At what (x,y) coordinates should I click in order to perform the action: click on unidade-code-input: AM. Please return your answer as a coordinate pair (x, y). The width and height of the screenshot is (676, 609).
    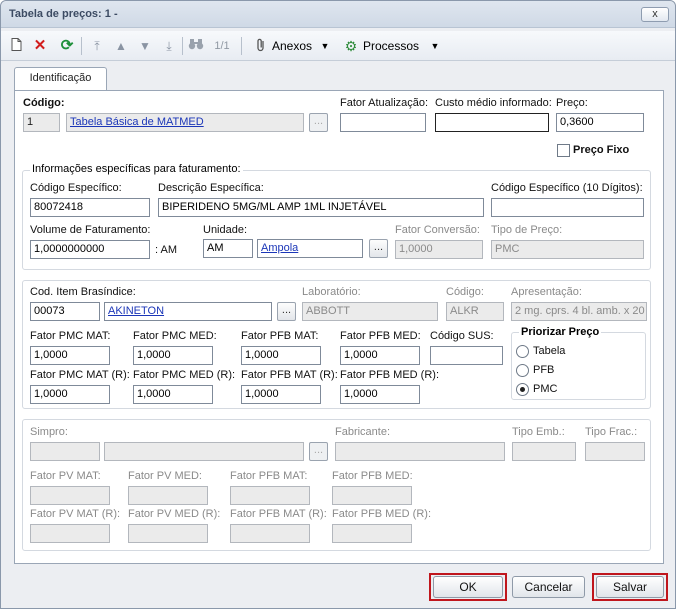
    Looking at the image, I should click on (228, 248).